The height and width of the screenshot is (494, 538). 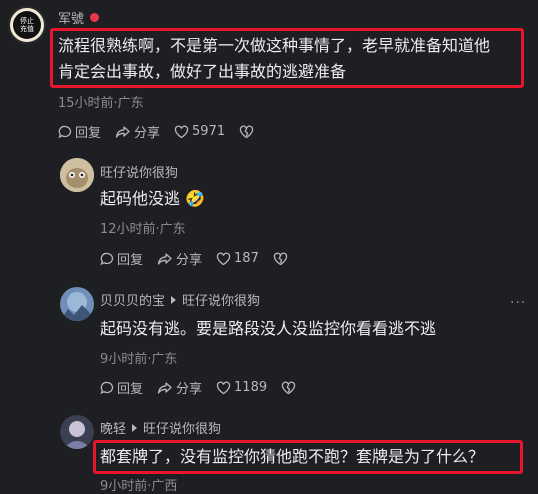 I want to click on username: 军號, so click(x=79, y=17).